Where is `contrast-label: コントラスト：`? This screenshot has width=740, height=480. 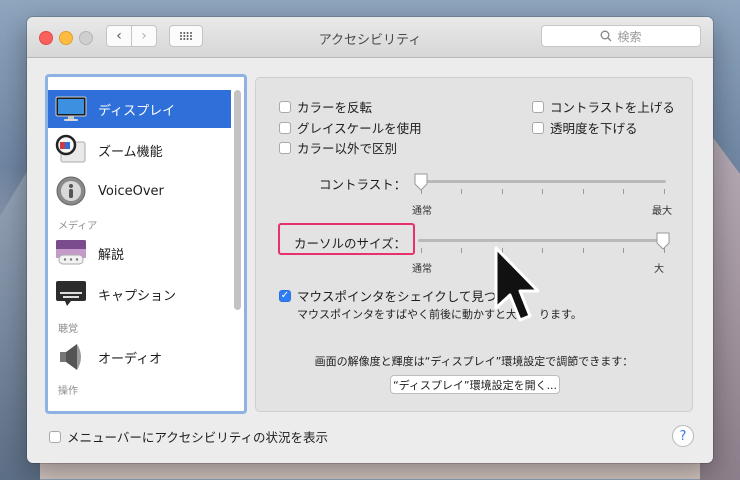 contrast-label: コントラスト： is located at coordinates (363, 184).